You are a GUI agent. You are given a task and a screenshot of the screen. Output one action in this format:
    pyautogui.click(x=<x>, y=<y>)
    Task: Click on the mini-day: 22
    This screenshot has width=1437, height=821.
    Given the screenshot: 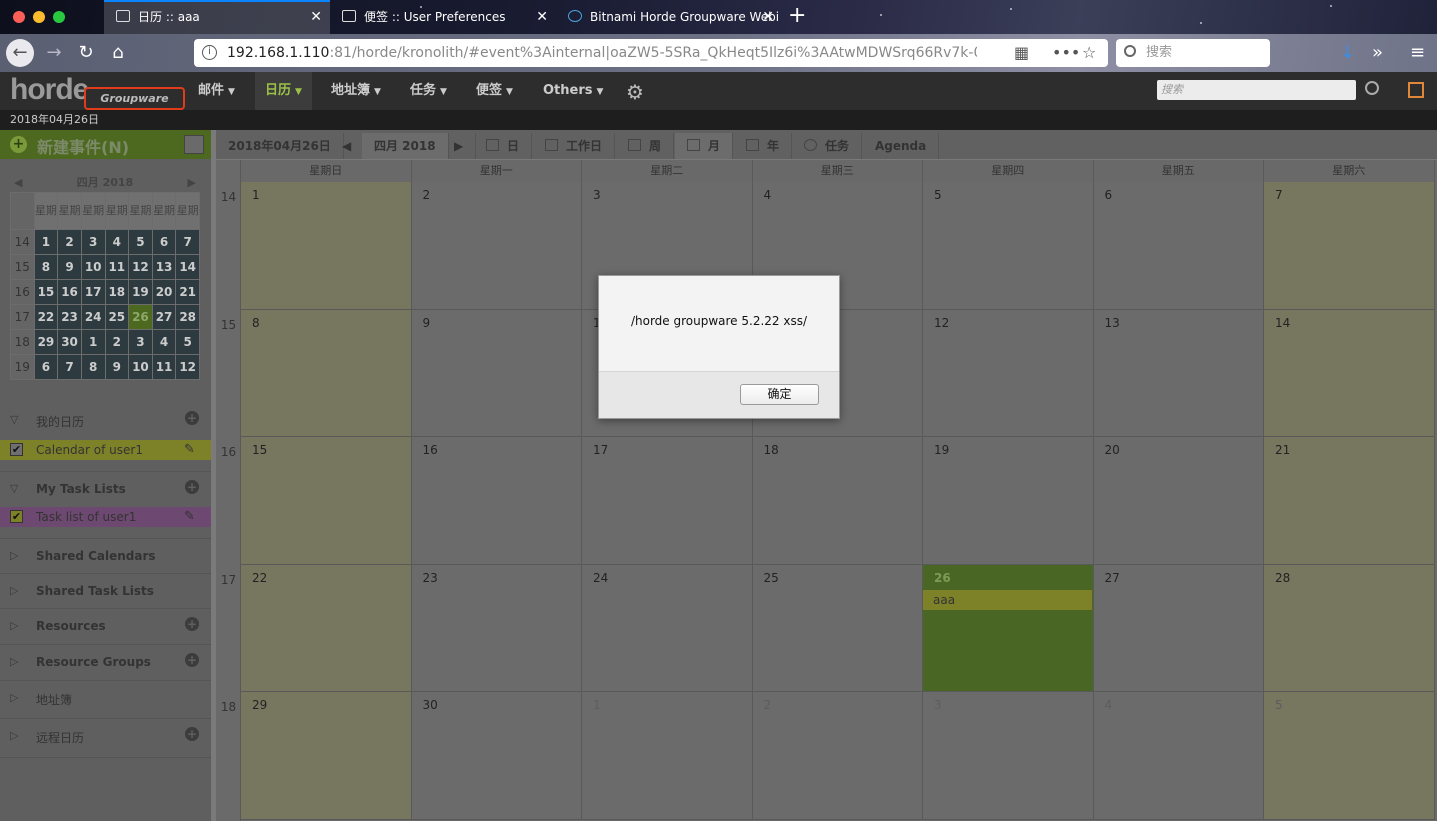 What is the action you would take?
    pyautogui.click(x=46, y=317)
    